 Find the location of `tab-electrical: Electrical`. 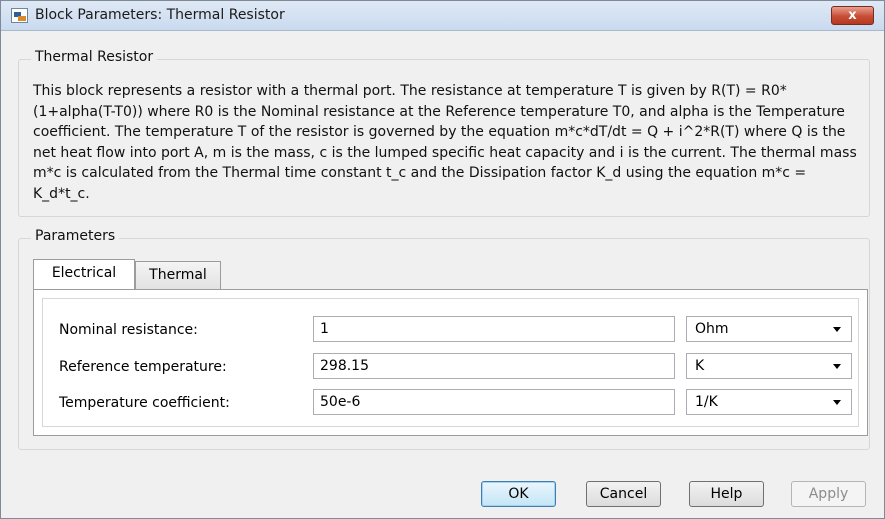

tab-electrical: Electrical is located at coordinates (84, 274).